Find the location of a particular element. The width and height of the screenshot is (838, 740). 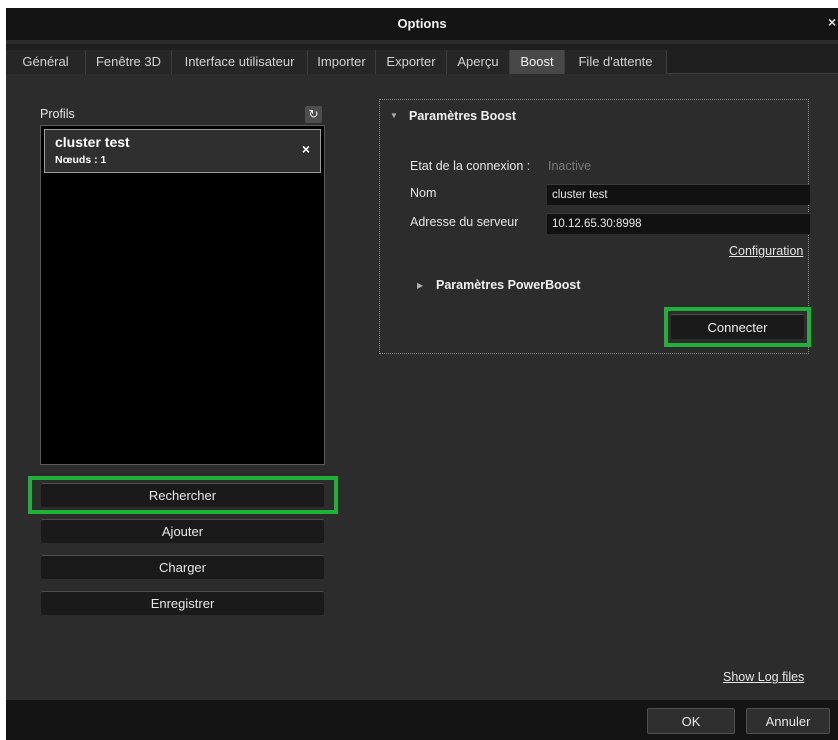

tab-importer: Importer is located at coordinates (342, 62).